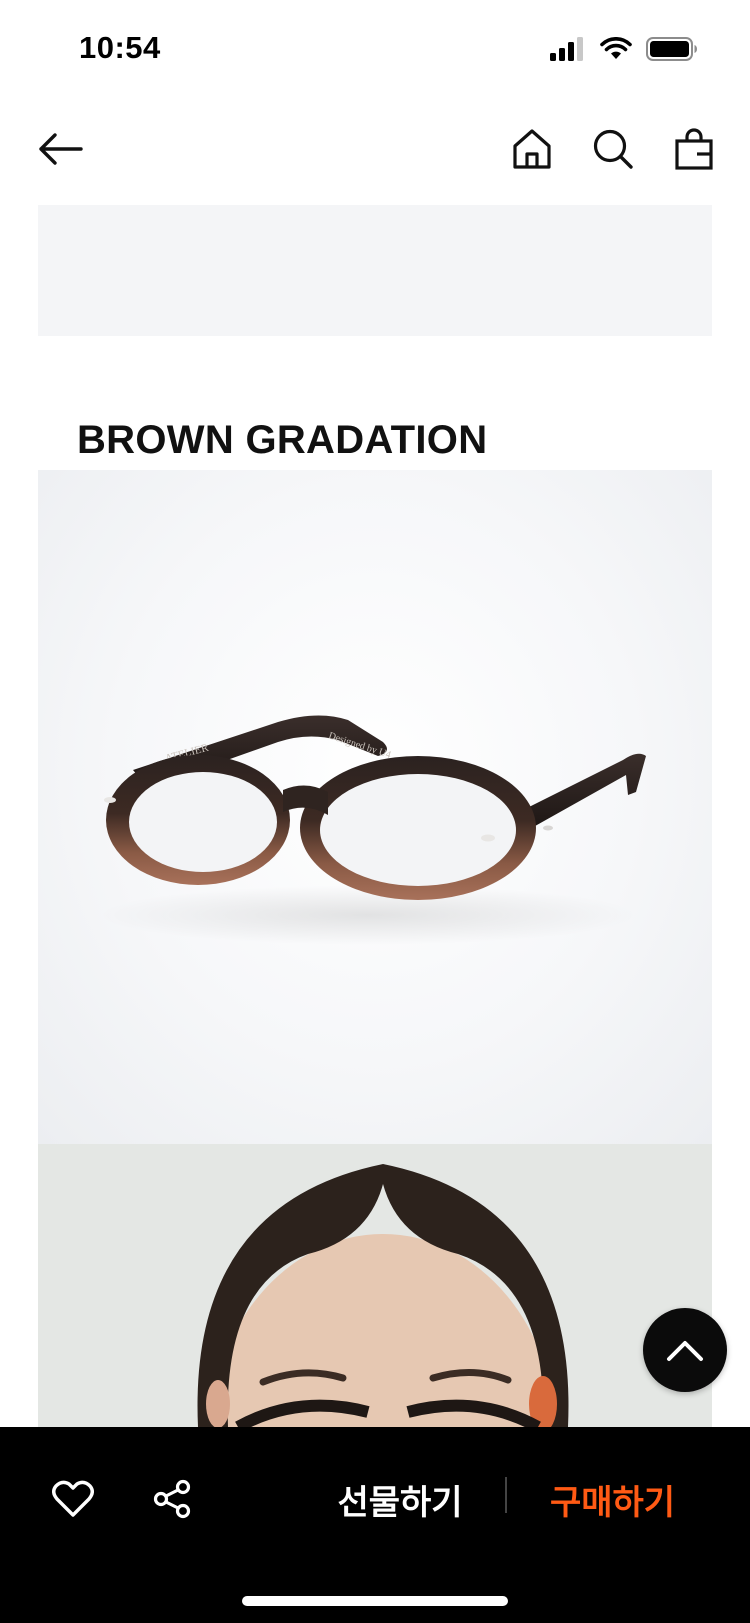 This screenshot has height=1623, width=750. I want to click on share-button, so click(172, 1499).